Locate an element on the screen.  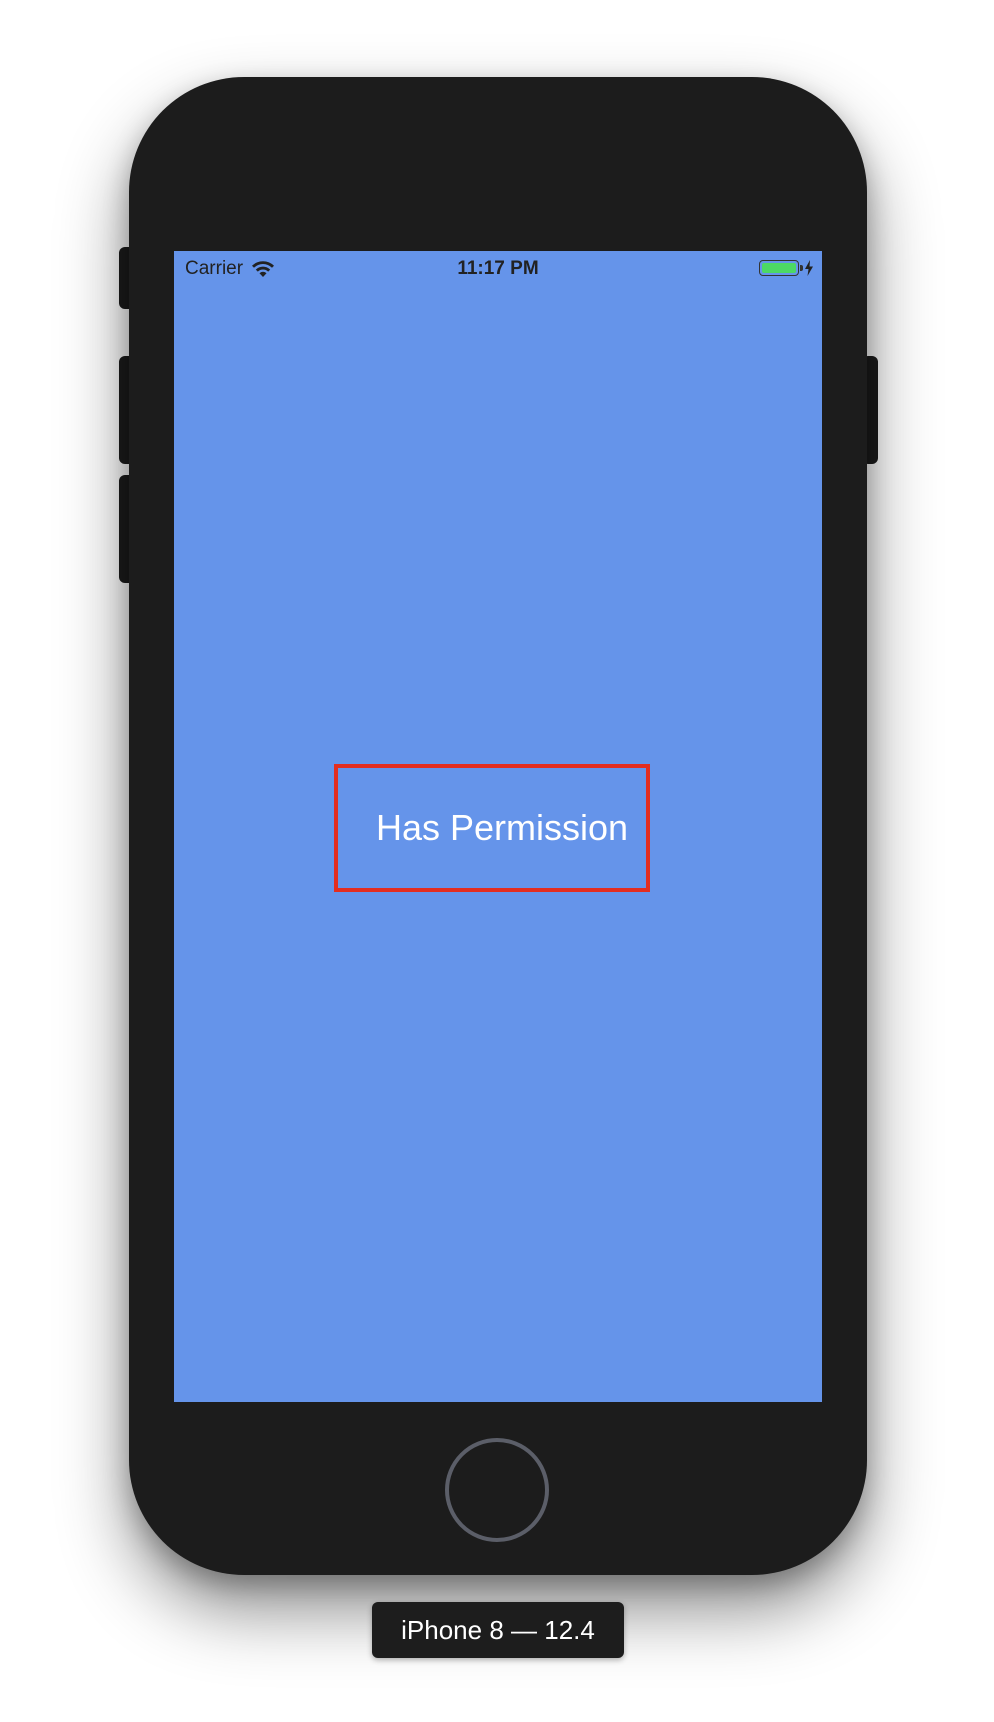
permission-highlight-box: Has Permission is located at coordinates (492, 828).